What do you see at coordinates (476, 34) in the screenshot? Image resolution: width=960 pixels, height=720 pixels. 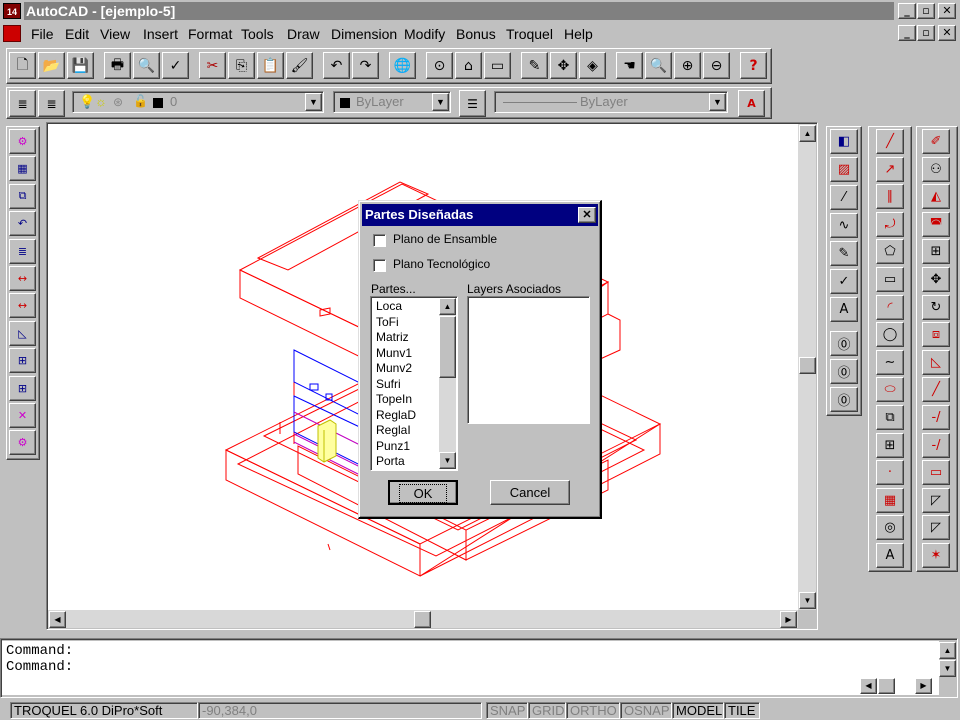 I see `menu-bonus: Bonus` at bounding box center [476, 34].